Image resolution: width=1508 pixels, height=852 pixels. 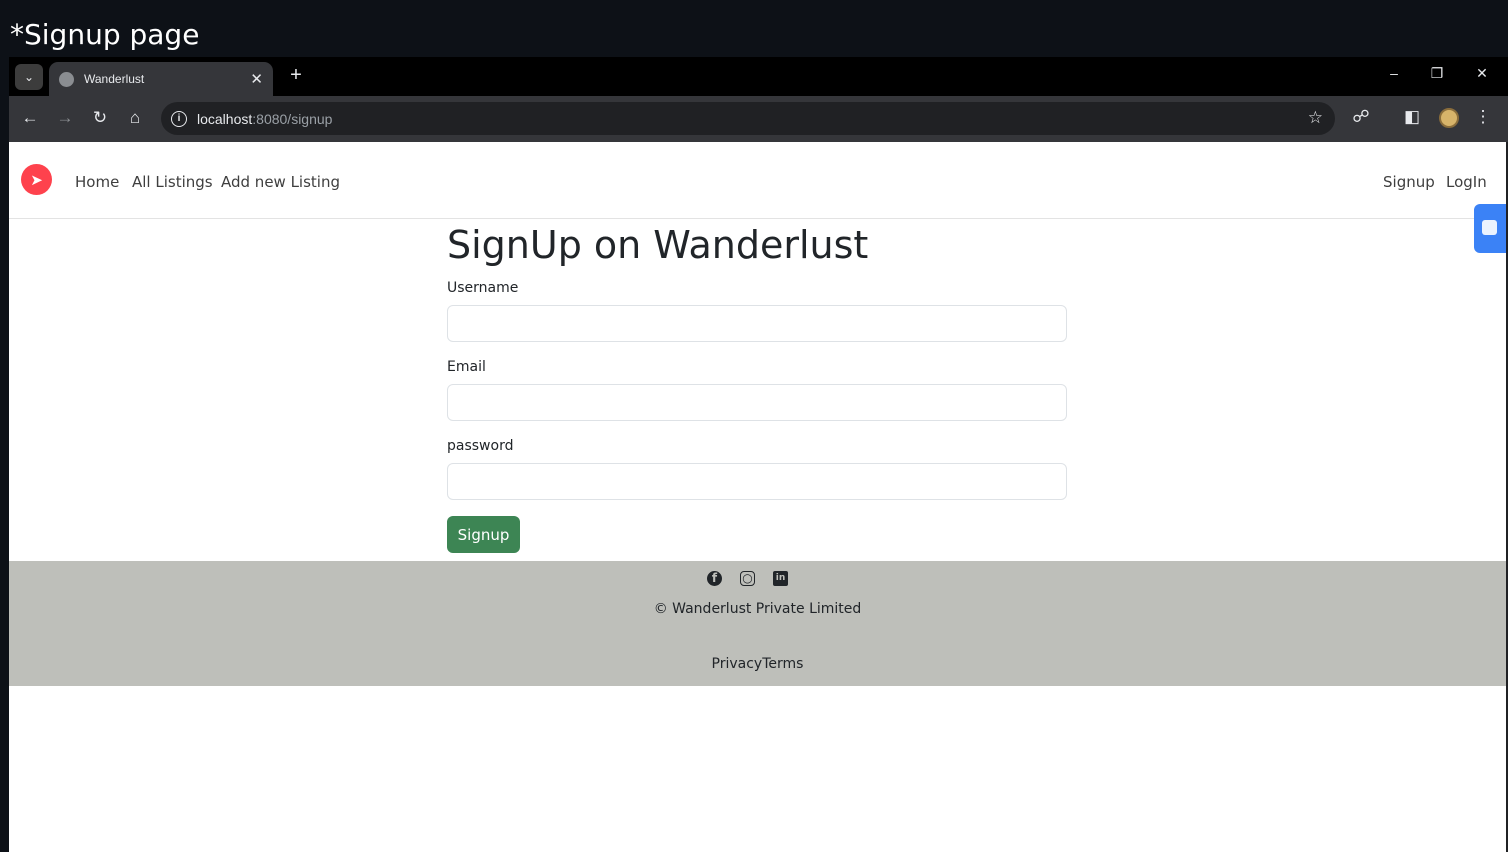 I want to click on url-host: localhost, so click(x=225, y=118).